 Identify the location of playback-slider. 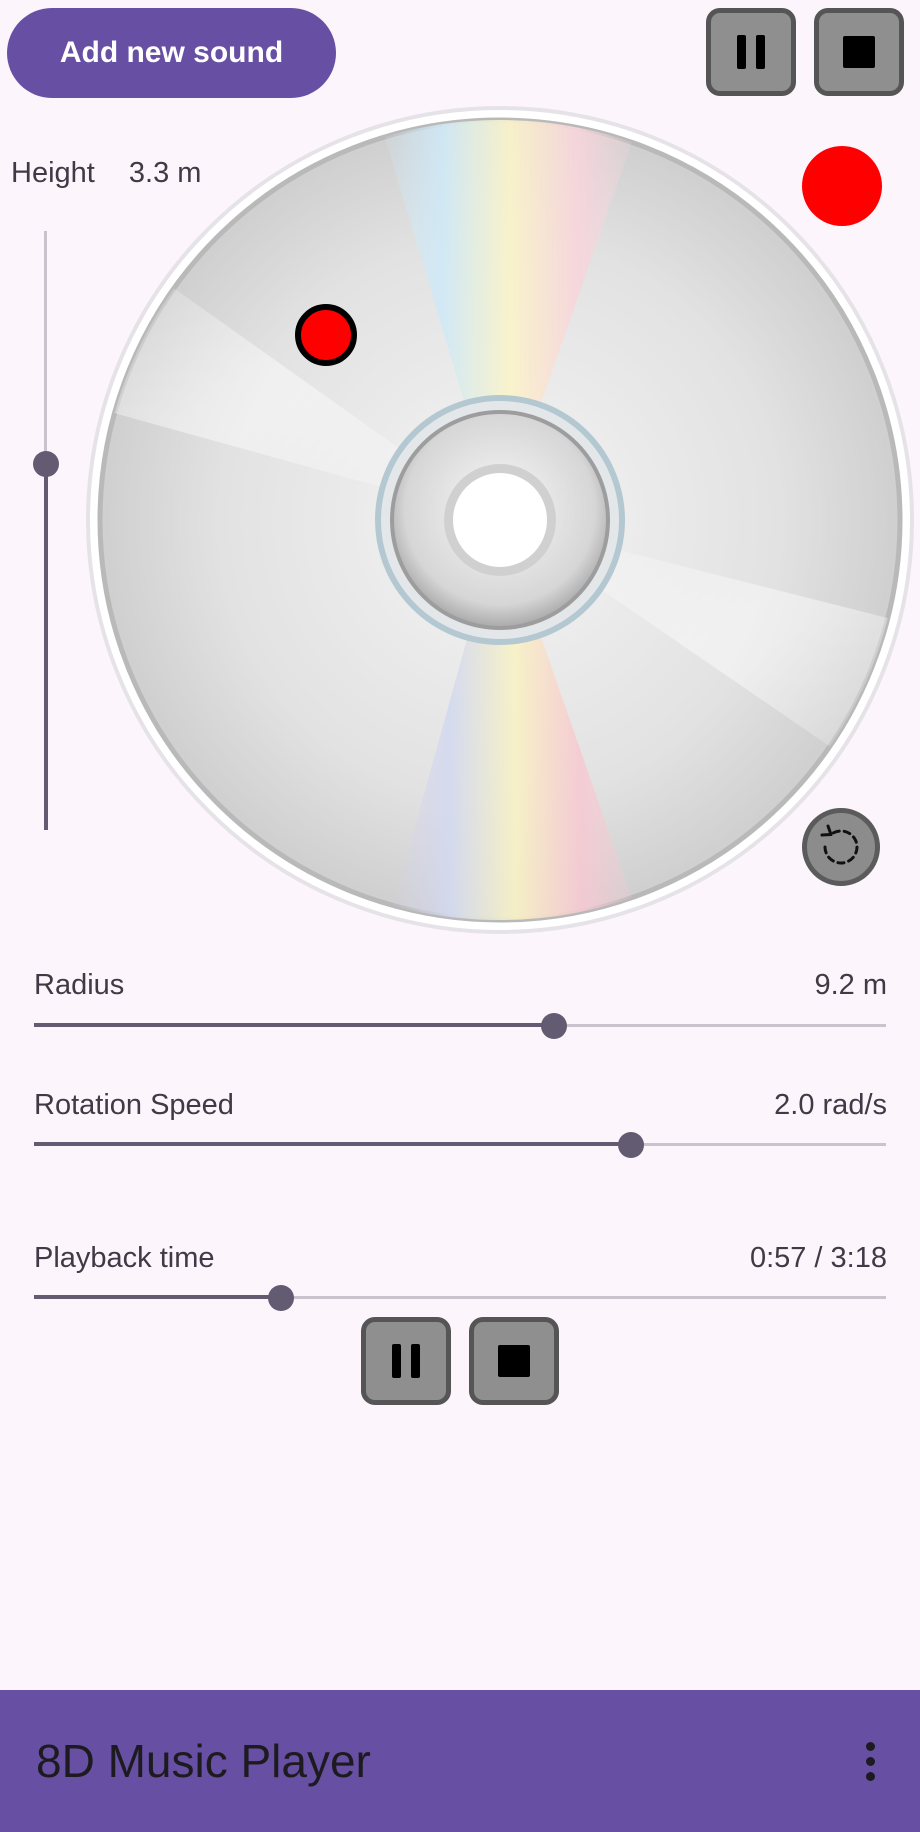
(460, 1298).